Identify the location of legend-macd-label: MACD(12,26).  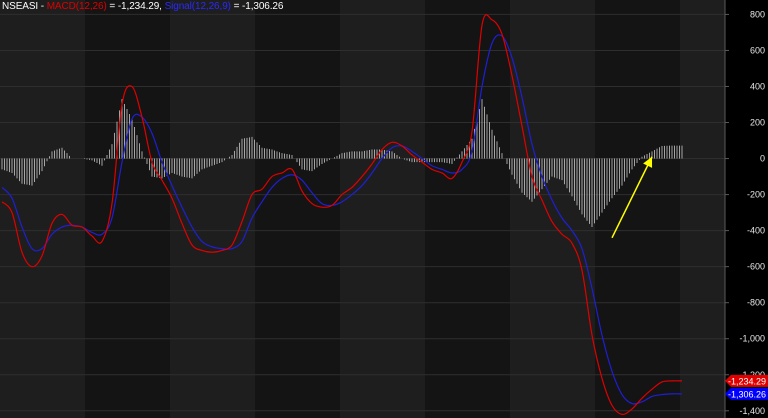
(76, 6).